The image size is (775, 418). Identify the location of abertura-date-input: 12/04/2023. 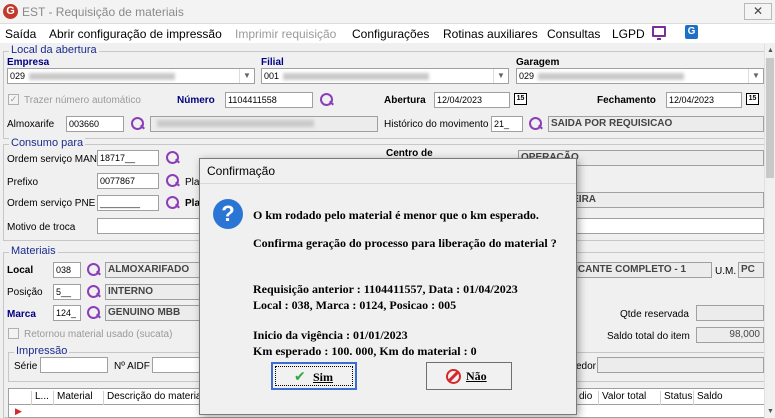
(472, 100).